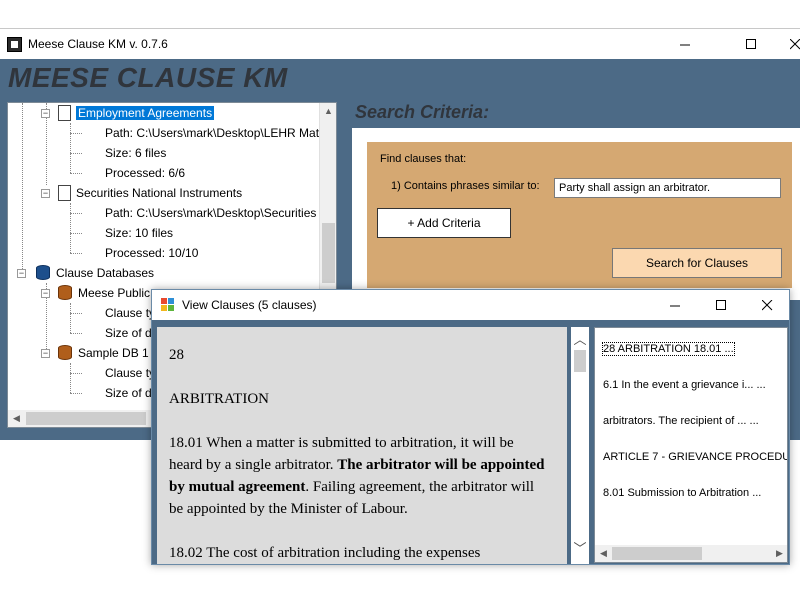 The width and height of the screenshot is (800, 600). What do you see at coordinates (135, 153) in the screenshot?
I see `tree-leaf-size: Size: 6 files` at bounding box center [135, 153].